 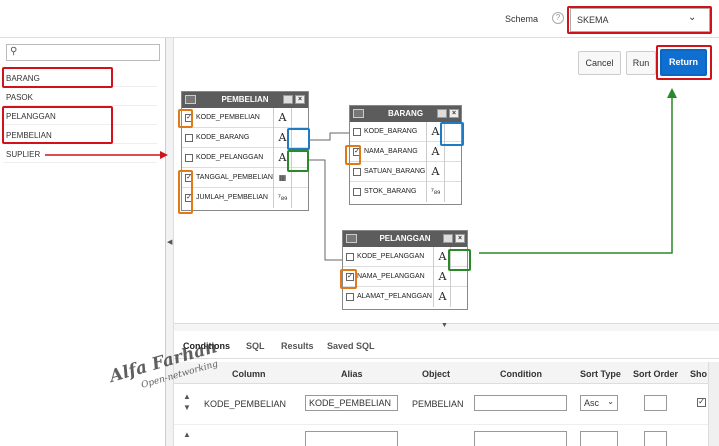 What do you see at coordinates (600, 374) in the screenshot?
I see `header-sort-type: Sort Type` at bounding box center [600, 374].